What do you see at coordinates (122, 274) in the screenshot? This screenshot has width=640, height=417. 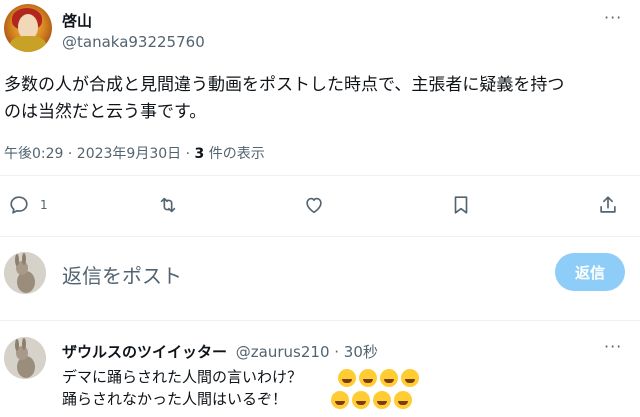 I see `reply-input: 返信をポスト` at bounding box center [122, 274].